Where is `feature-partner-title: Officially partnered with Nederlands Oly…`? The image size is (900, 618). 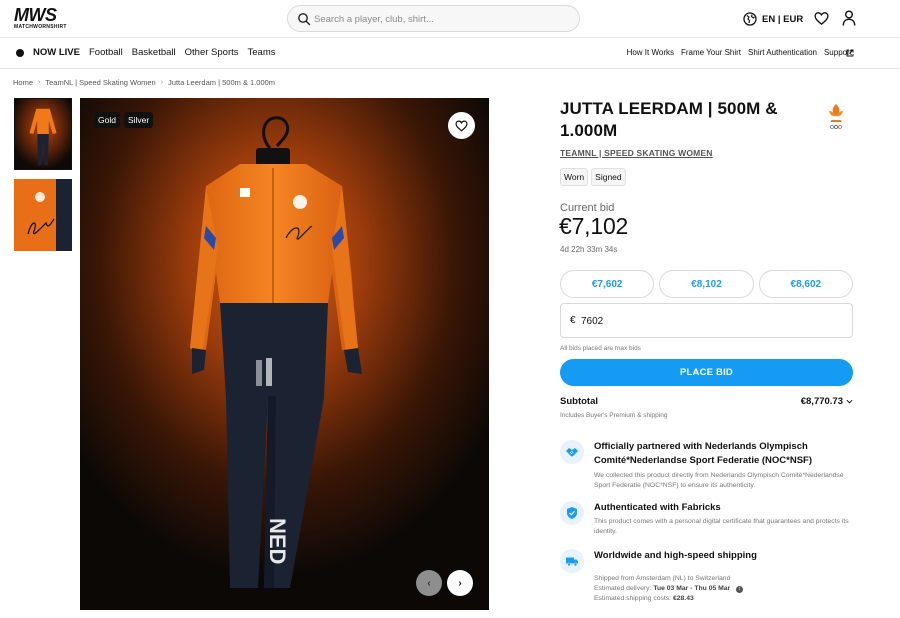
feature-partner-title: Officially partnered with Nederlands Oly… is located at coordinates (703, 453).